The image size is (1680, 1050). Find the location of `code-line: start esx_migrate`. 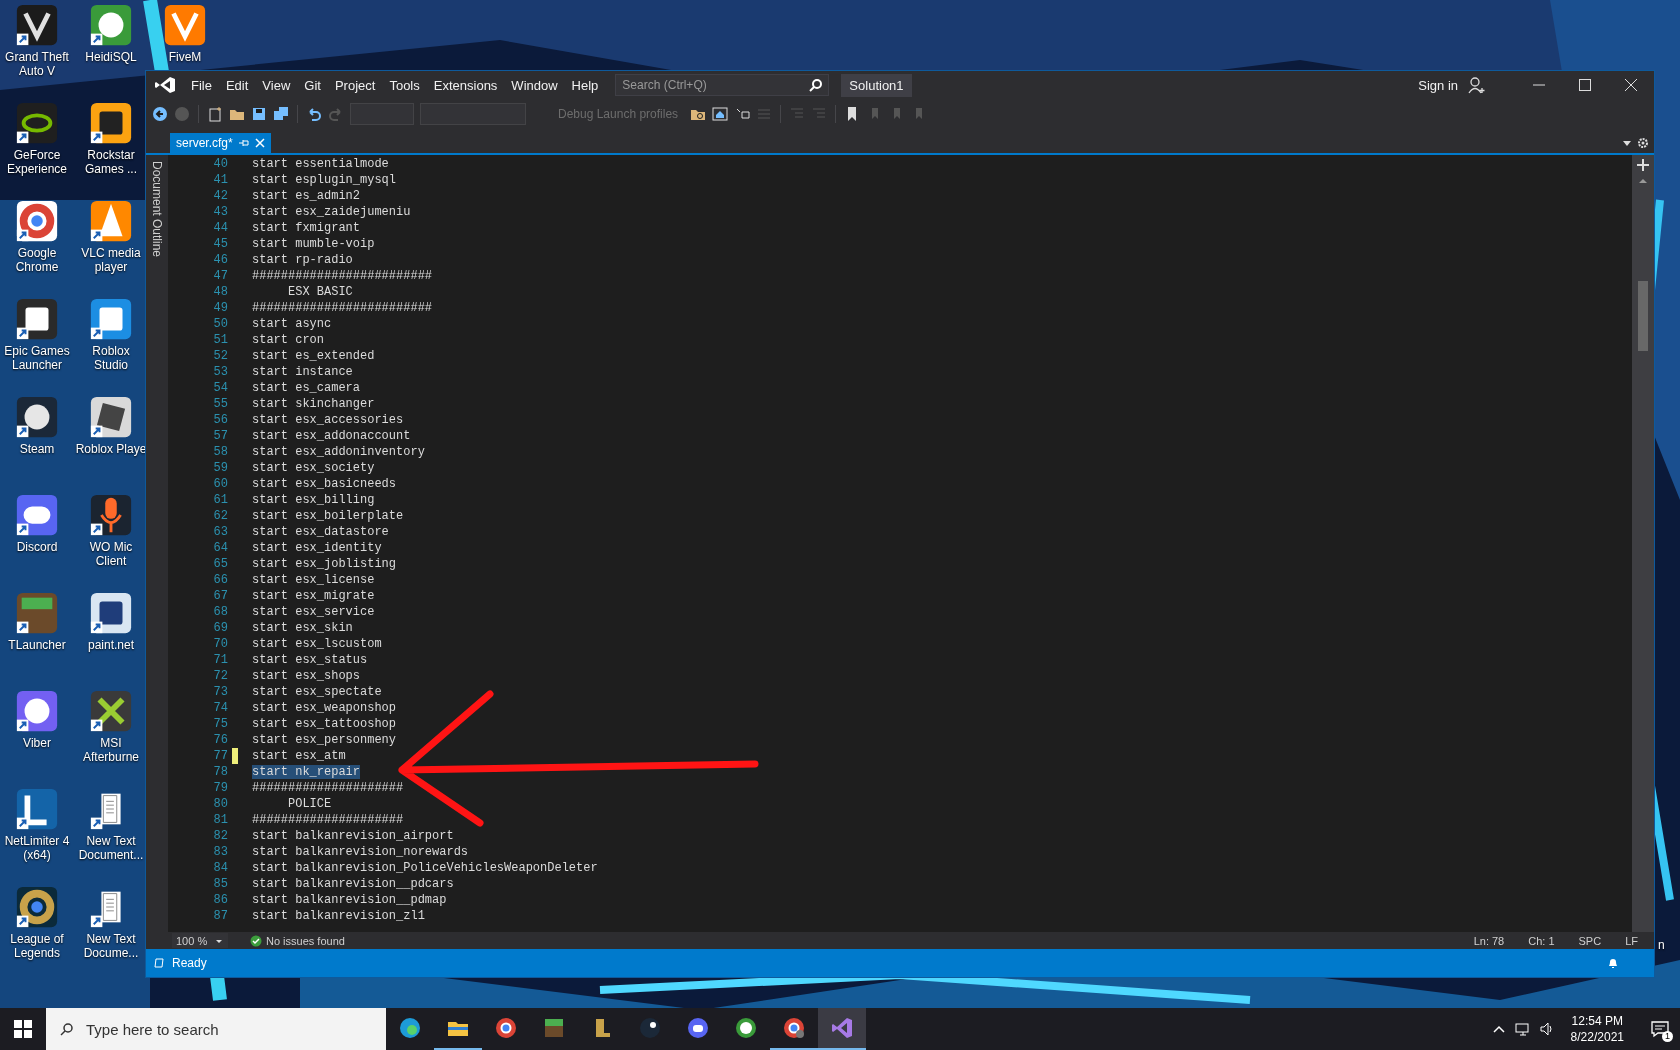

code-line: start esx_migrate is located at coordinates (313, 596).